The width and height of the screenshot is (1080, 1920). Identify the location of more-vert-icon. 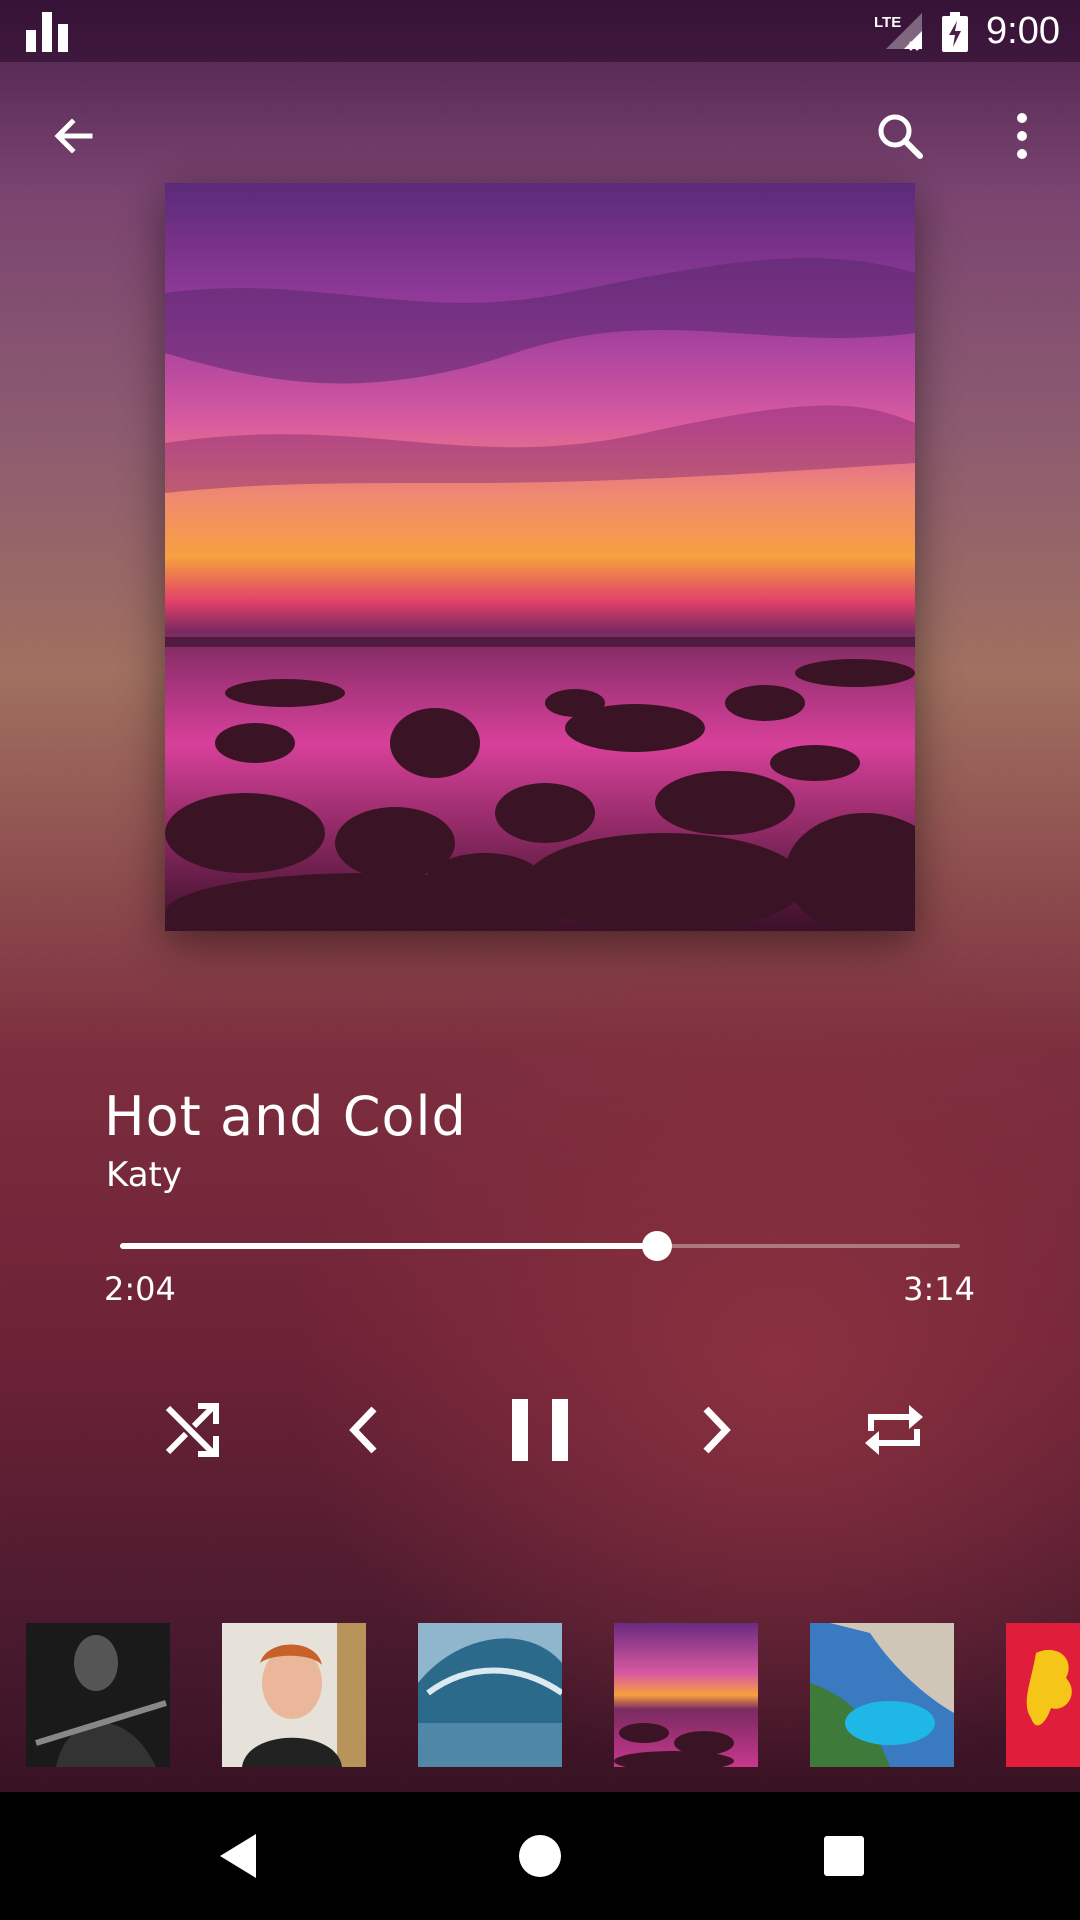
(1022, 136).